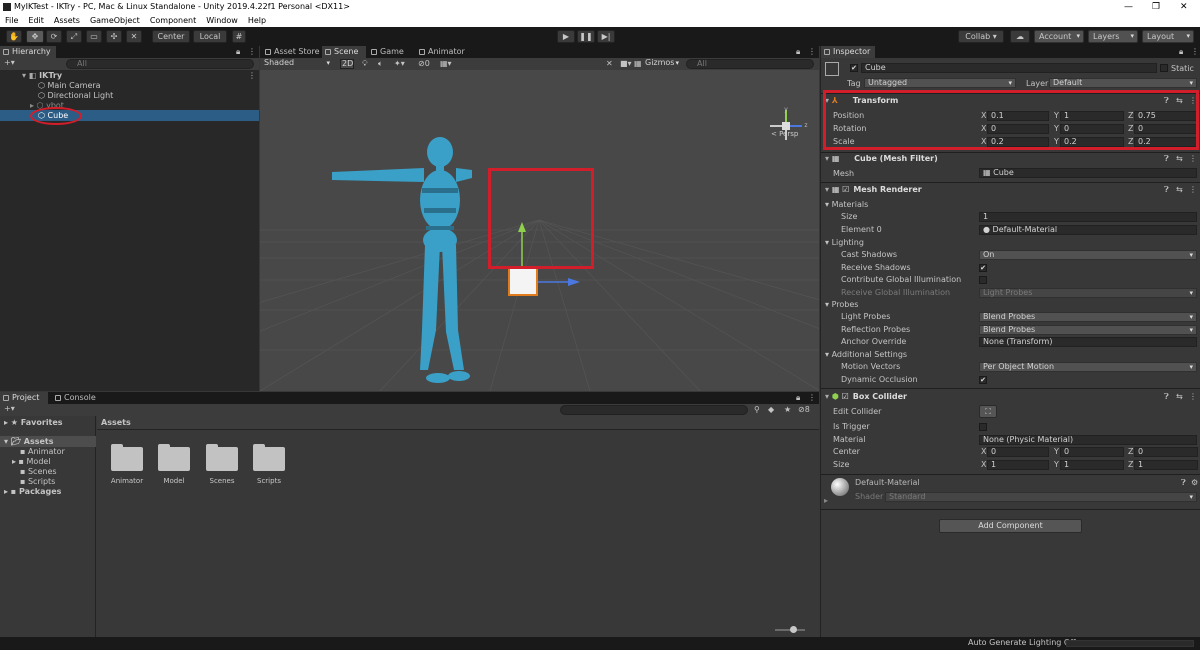 Image resolution: width=1200 pixels, height=650 pixels. I want to click on tree-assets: ▾ 📂︎ Assets, so click(28, 442).